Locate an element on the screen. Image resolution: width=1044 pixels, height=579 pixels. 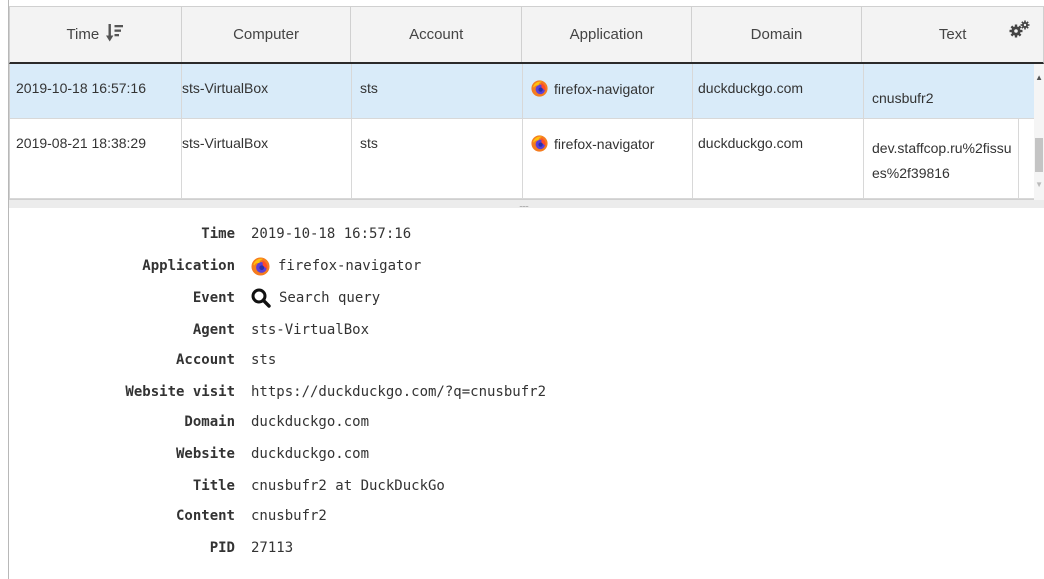
cell-text: dev.staffcop.ru%2fissues%2f39816 is located at coordinates (941, 158).